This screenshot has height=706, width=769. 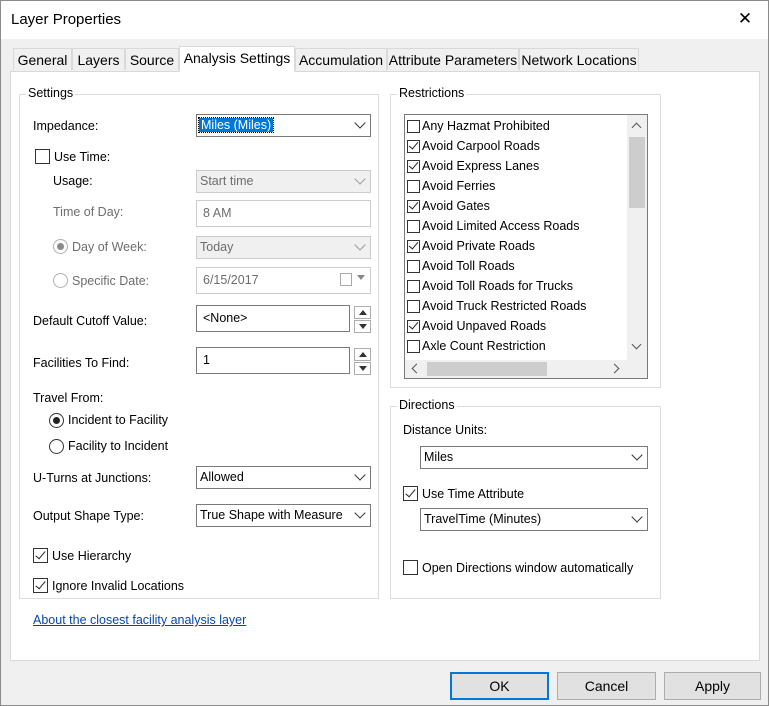 I want to click on use-time-checkbox, so click(x=42, y=156).